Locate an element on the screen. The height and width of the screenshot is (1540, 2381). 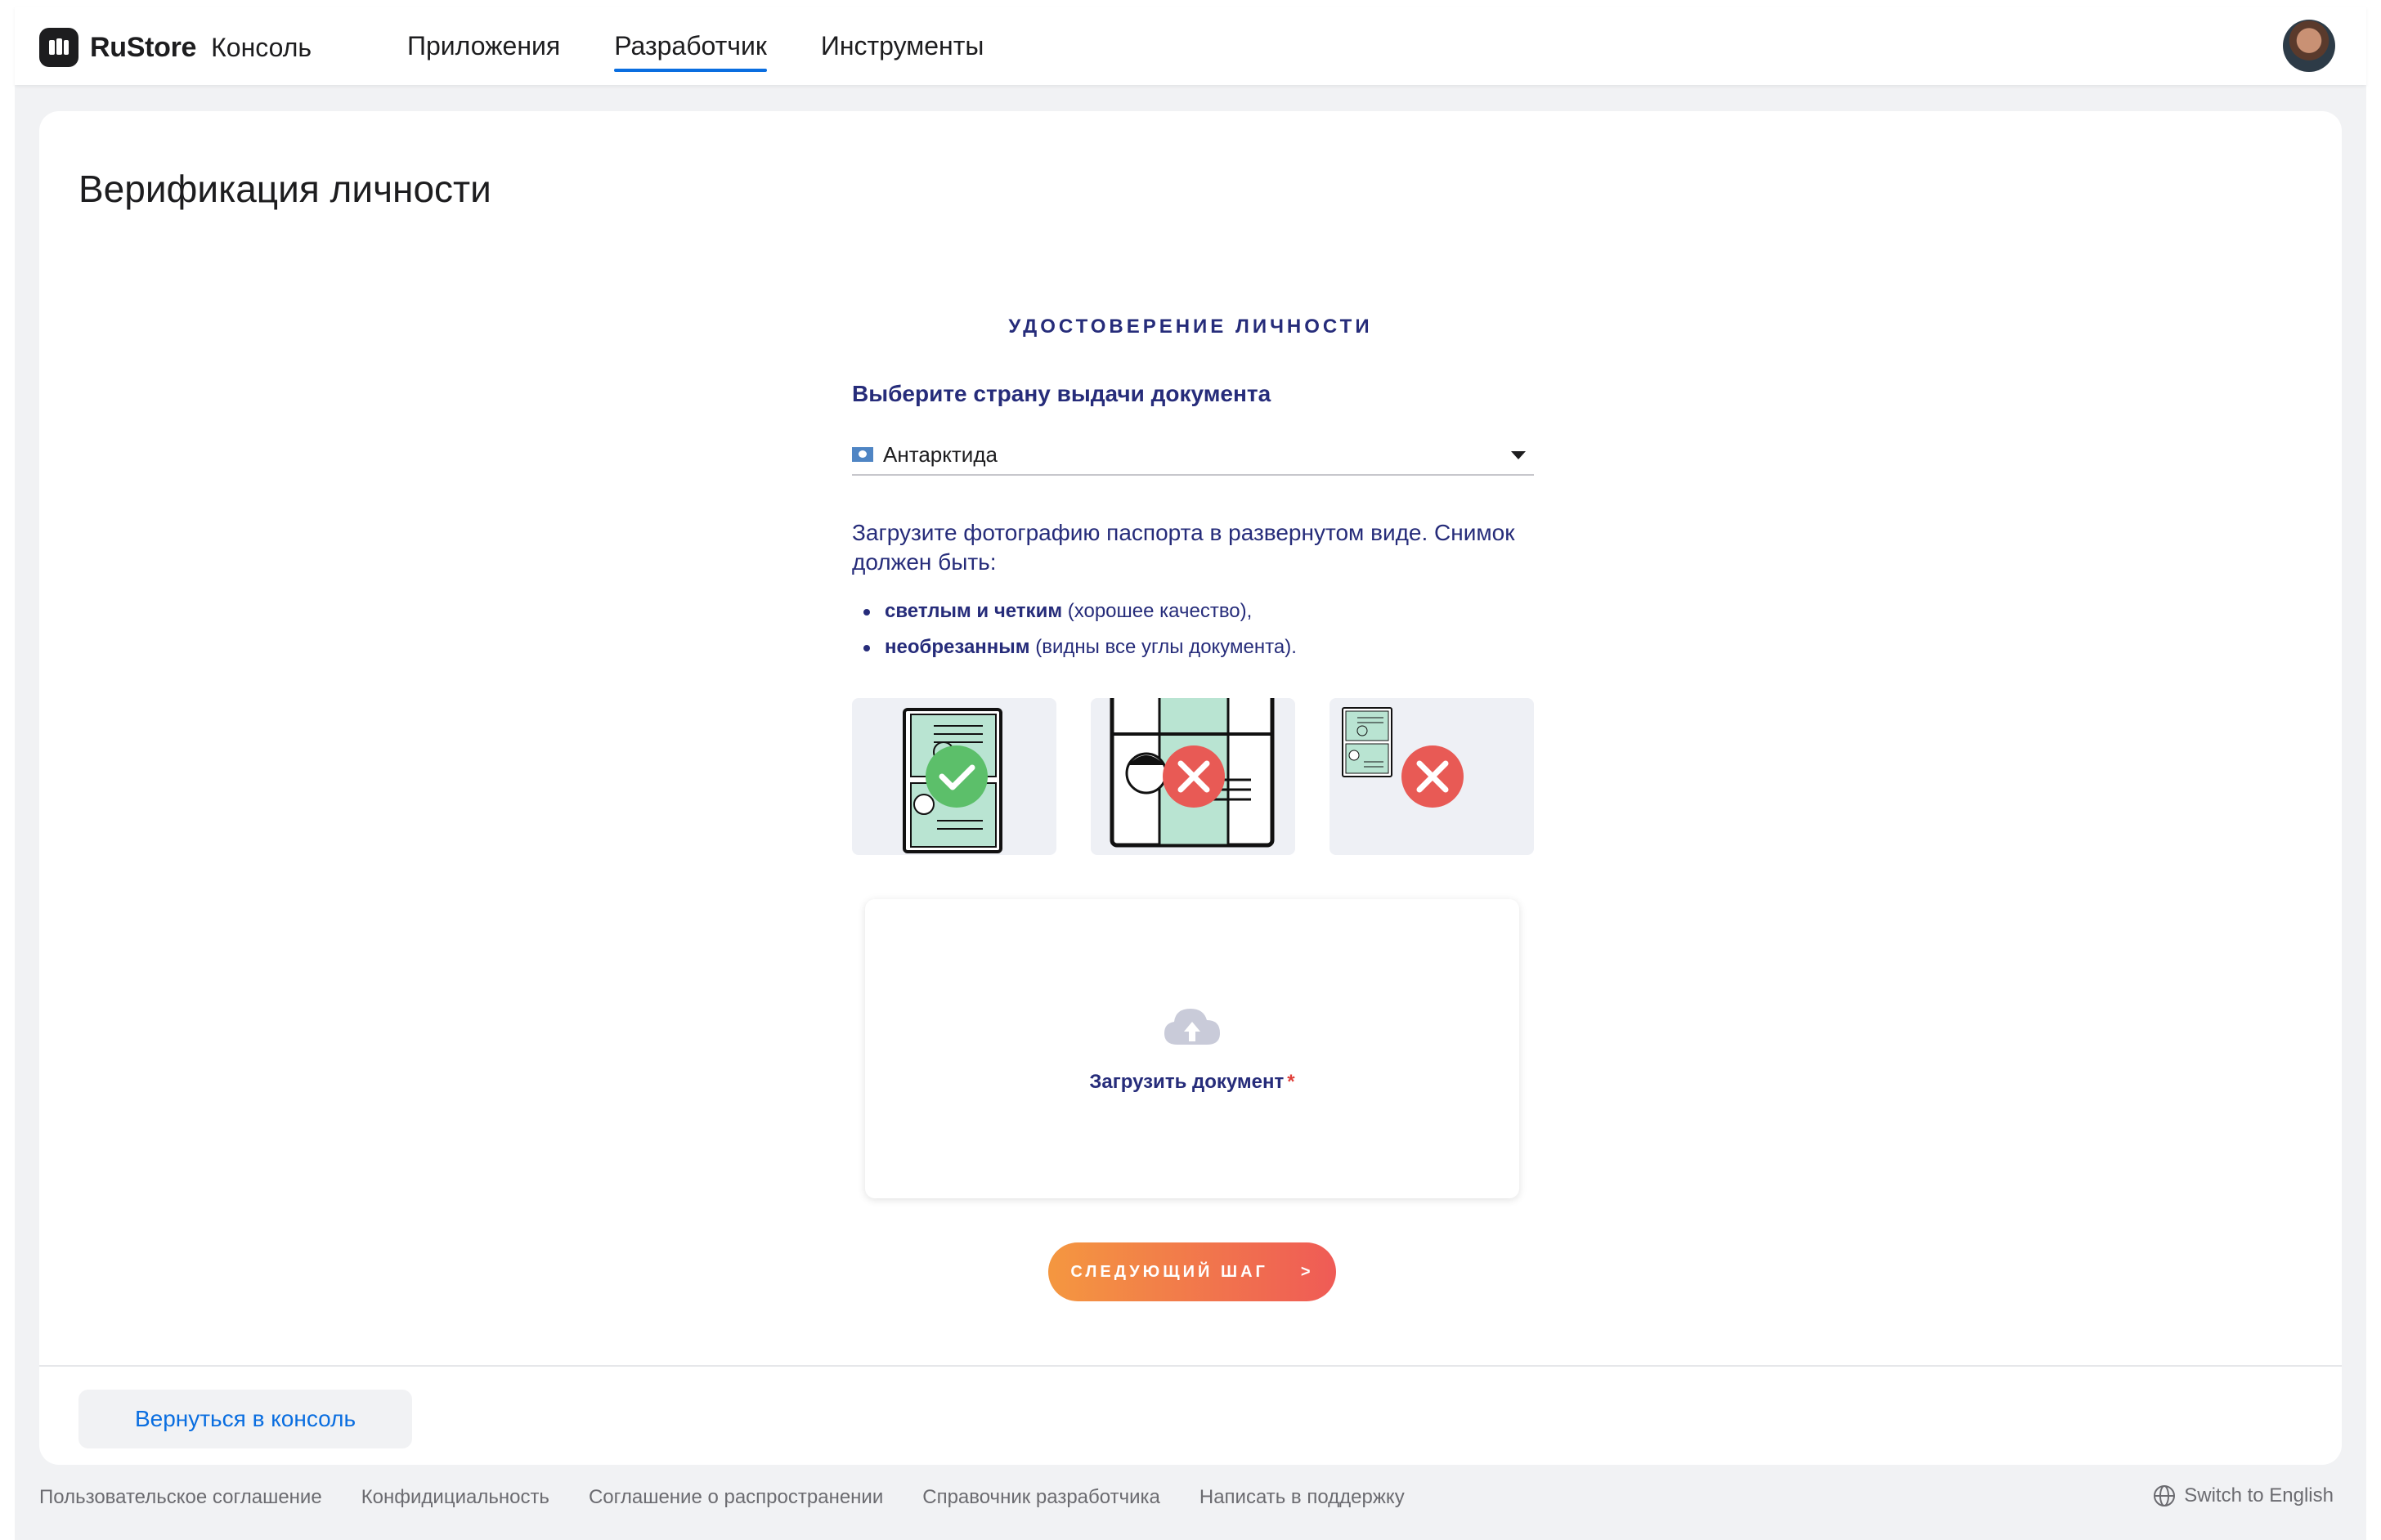
main-nav: Приложения Разработчик Инструменты is located at coordinates (722, 46).